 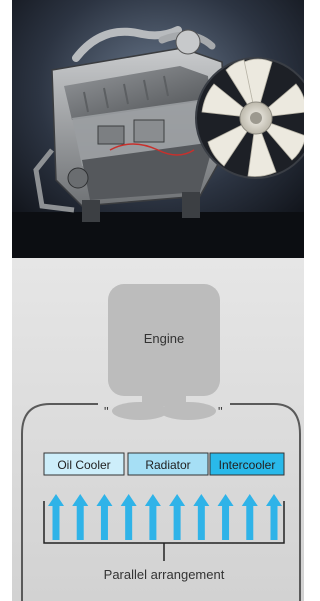 I want to click on radiator-label: Radiator, so click(x=167, y=465).